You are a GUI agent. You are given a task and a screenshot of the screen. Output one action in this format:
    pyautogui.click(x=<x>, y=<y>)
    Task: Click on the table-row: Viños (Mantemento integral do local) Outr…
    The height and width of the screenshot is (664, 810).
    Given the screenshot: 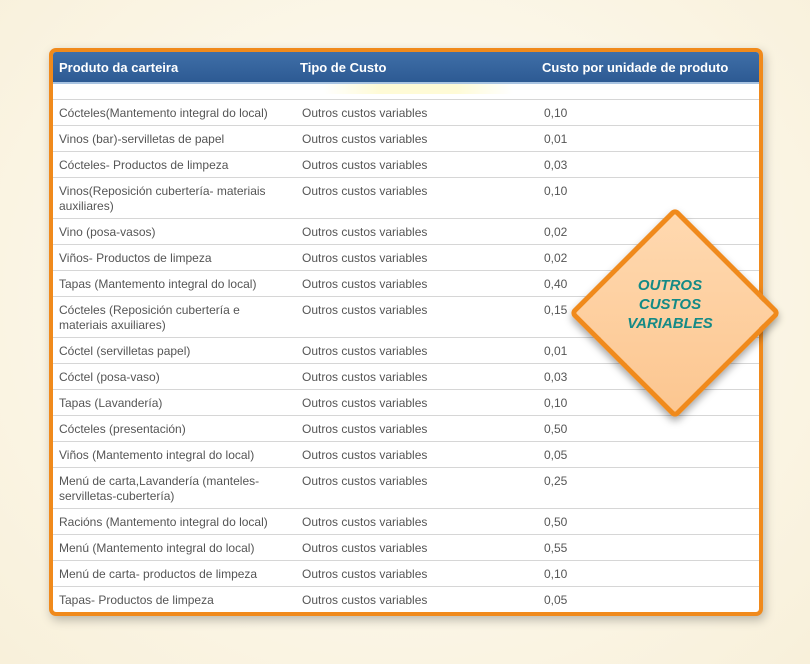 What is the action you would take?
    pyautogui.click(x=406, y=455)
    